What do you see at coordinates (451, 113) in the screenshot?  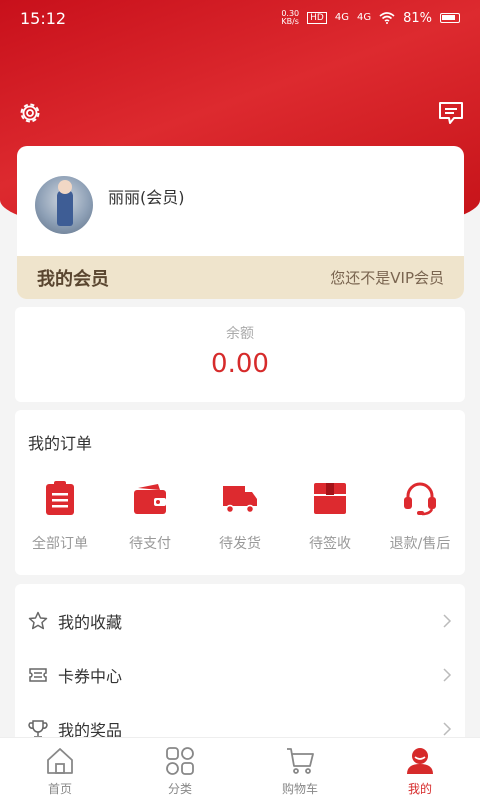 I see `chat-bubble-icon` at bounding box center [451, 113].